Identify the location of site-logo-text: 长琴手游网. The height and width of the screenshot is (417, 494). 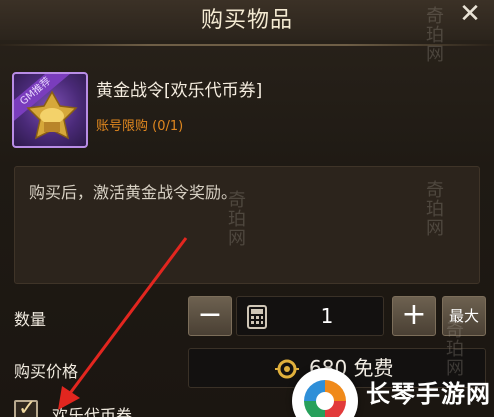
(428, 394).